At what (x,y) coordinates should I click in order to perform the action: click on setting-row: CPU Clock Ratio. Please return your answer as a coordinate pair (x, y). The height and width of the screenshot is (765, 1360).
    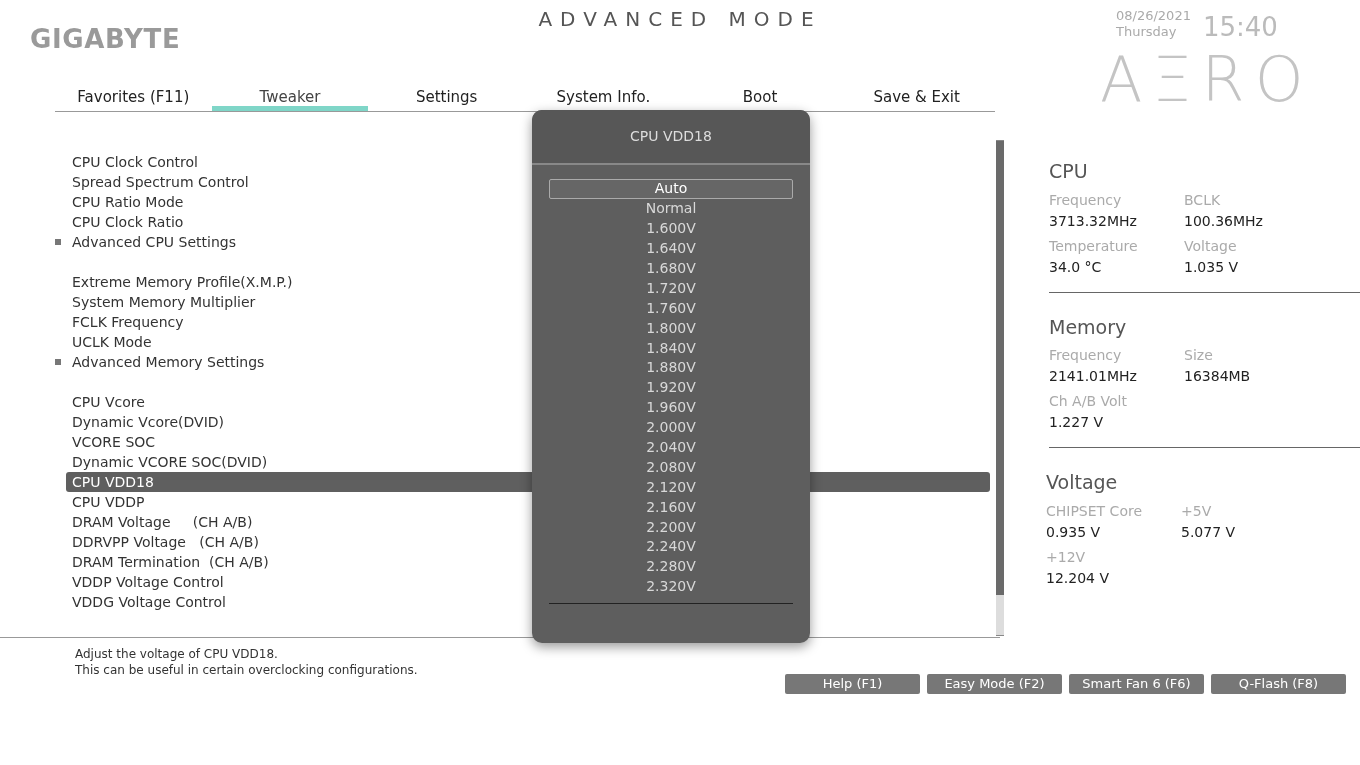
    Looking at the image, I should click on (125, 222).